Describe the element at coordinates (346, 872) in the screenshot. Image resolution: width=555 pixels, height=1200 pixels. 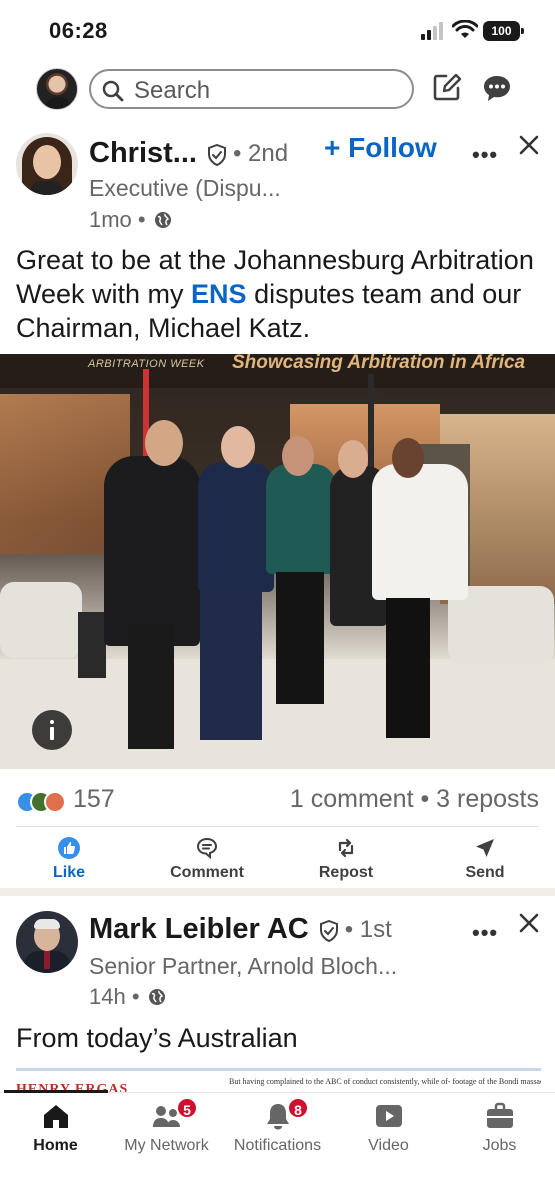
I see `repost-label: Repost` at that location.